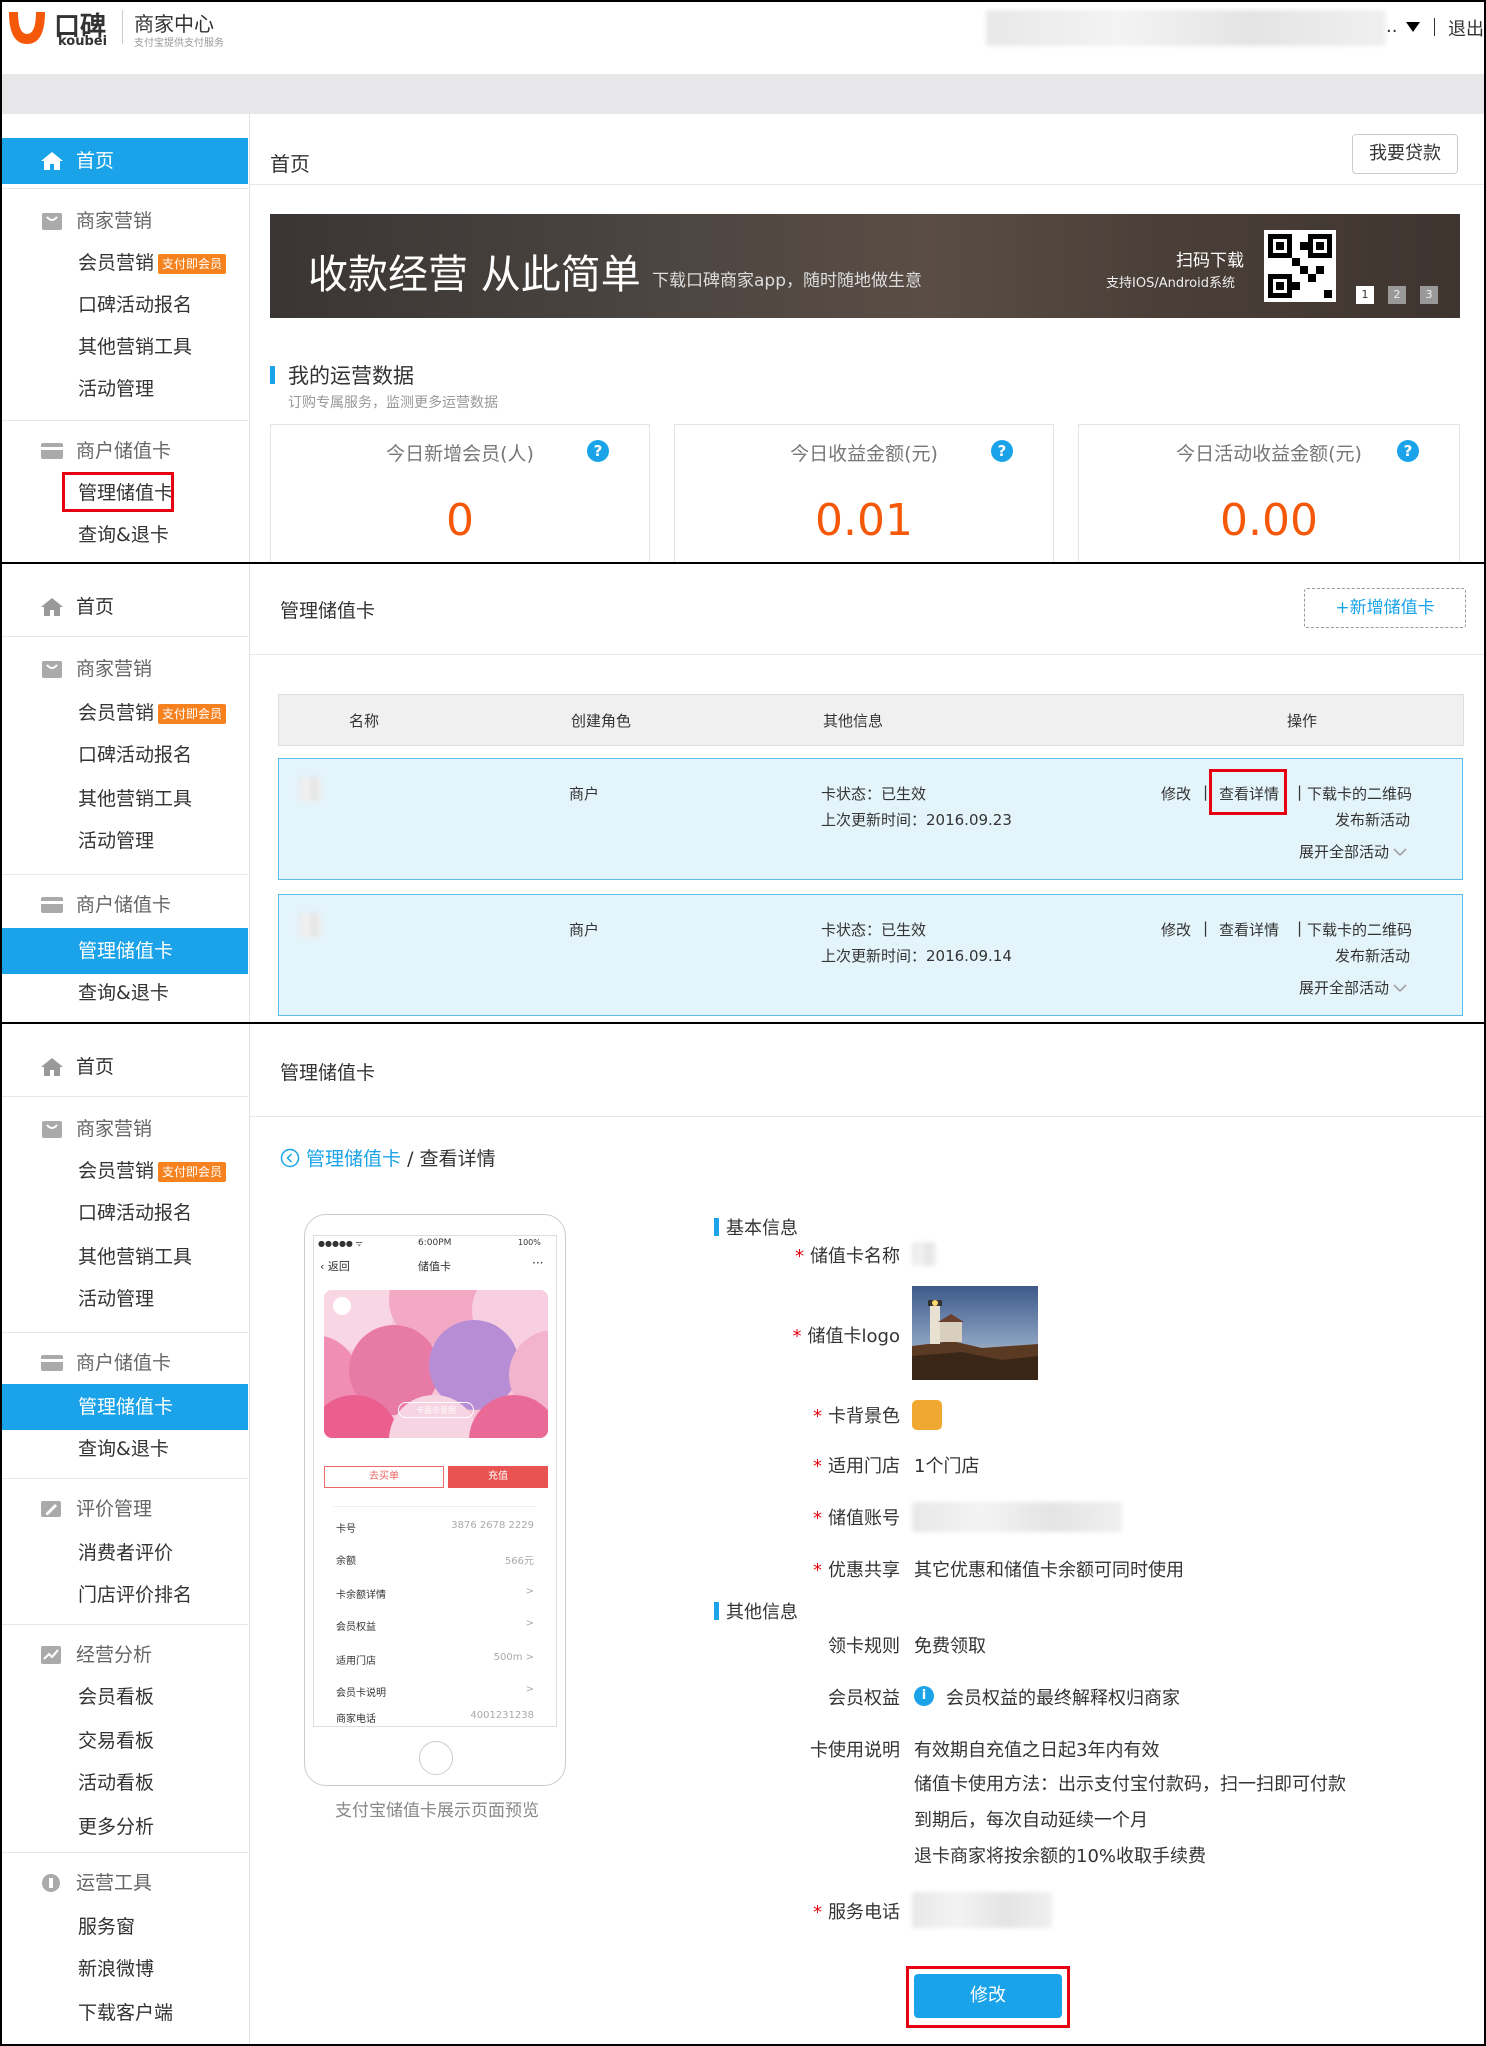 This screenshot has width=1486, height=2046. Describe the element at coordinates (125, 1553) in the screenshot. I see `sidebar-item-consumer-review: 消费者评价` at that location.